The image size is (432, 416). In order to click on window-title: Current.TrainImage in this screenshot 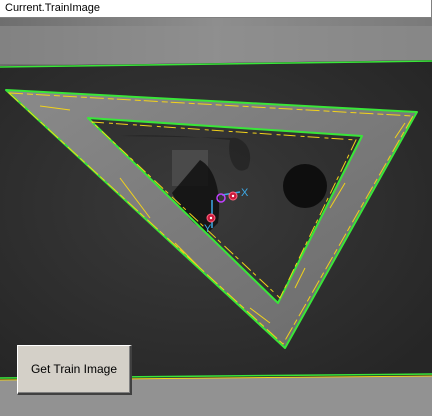, I will do `click(216, 9)`.